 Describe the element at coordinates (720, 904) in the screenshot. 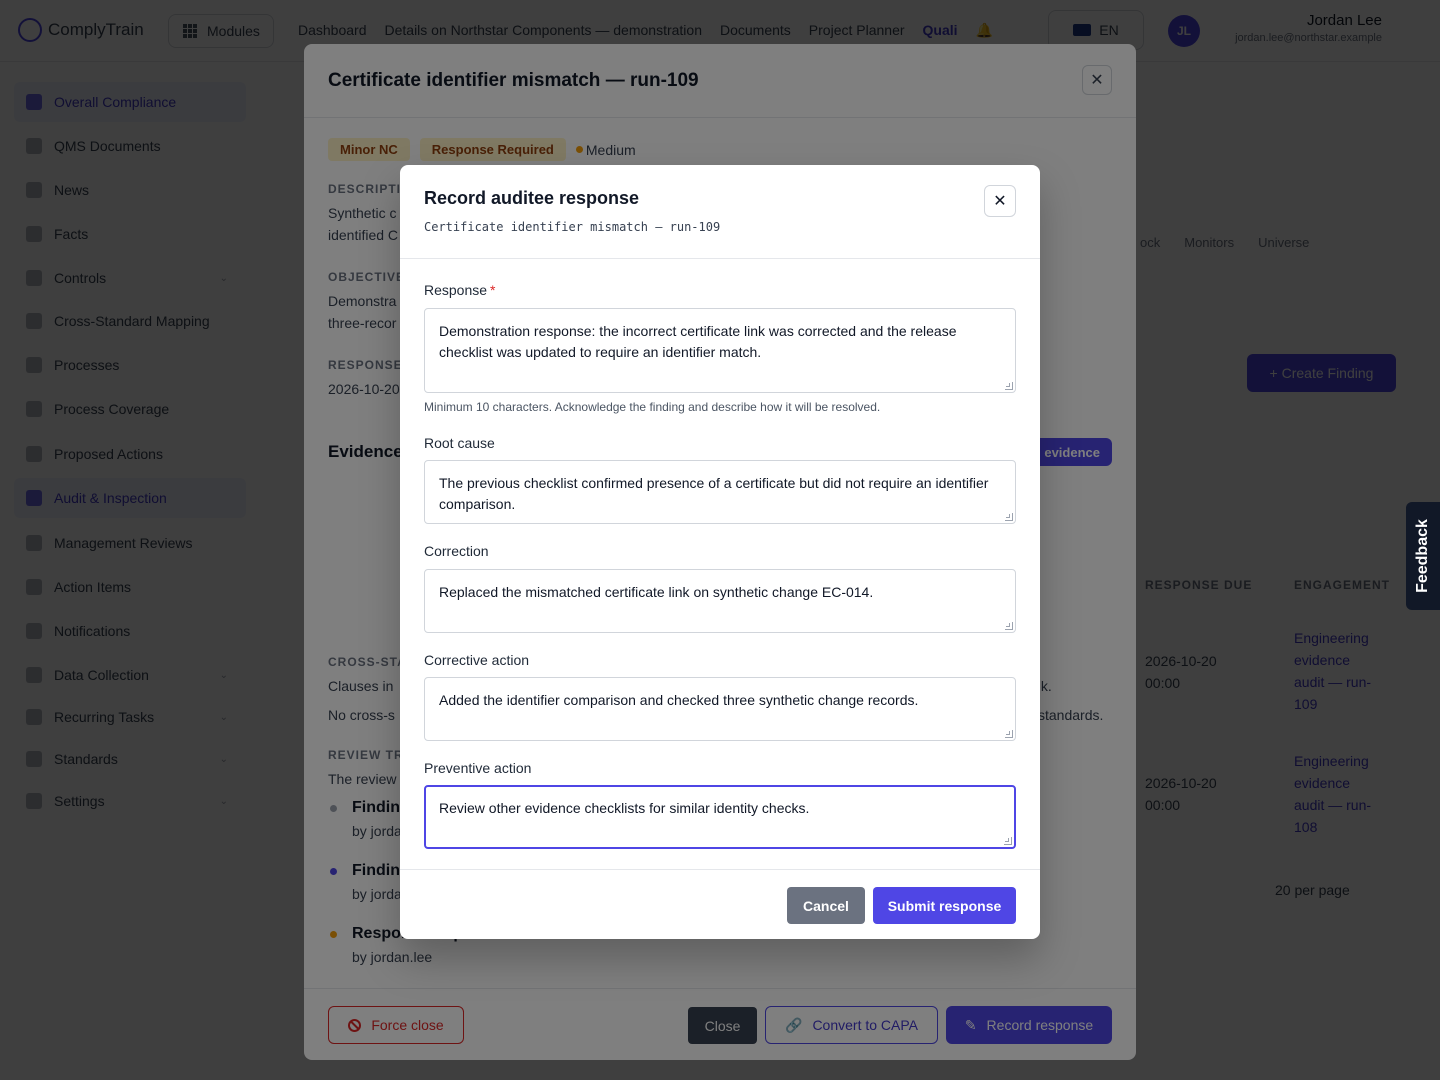

I see `response-modal-footer: Cancel Submit response` at that location.